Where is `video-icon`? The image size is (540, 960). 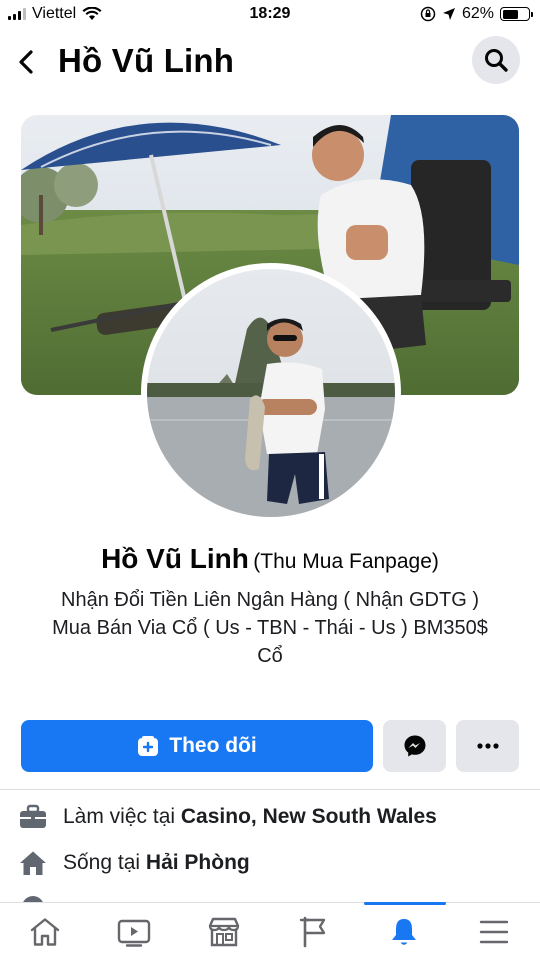 video-icon is located at coordinates (134, 933).